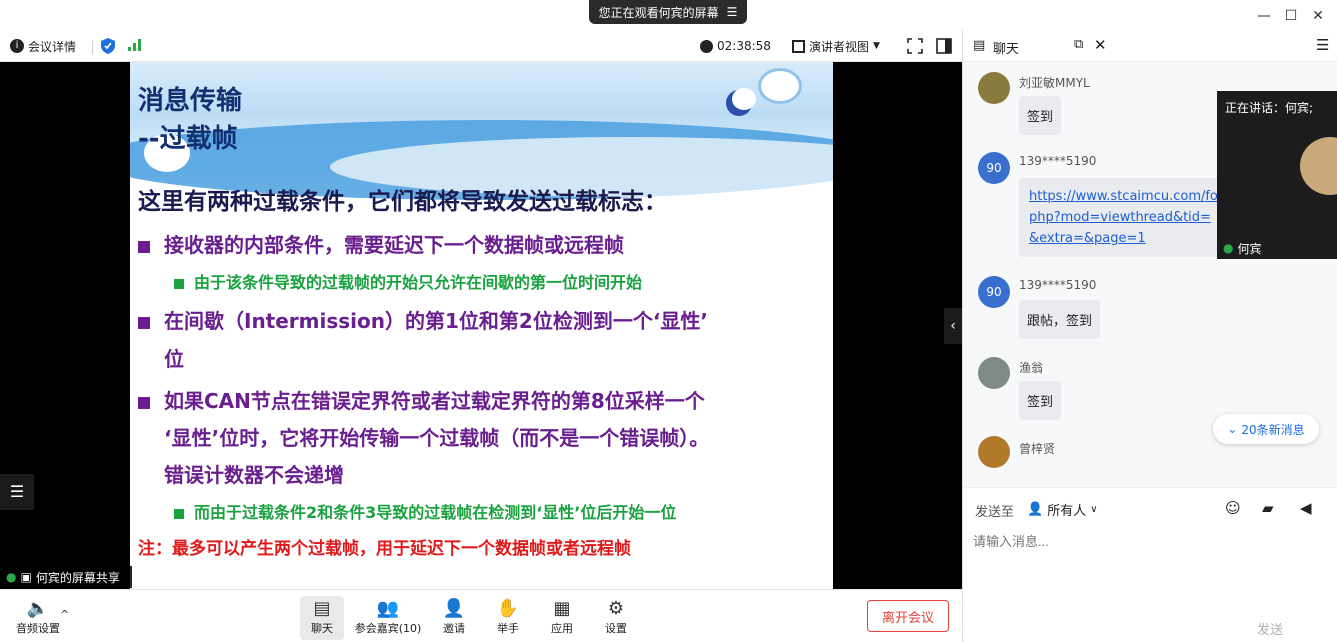 The image size is (1337, 642). I want to click on chevron-up-icon: ^, so click(64, 614).